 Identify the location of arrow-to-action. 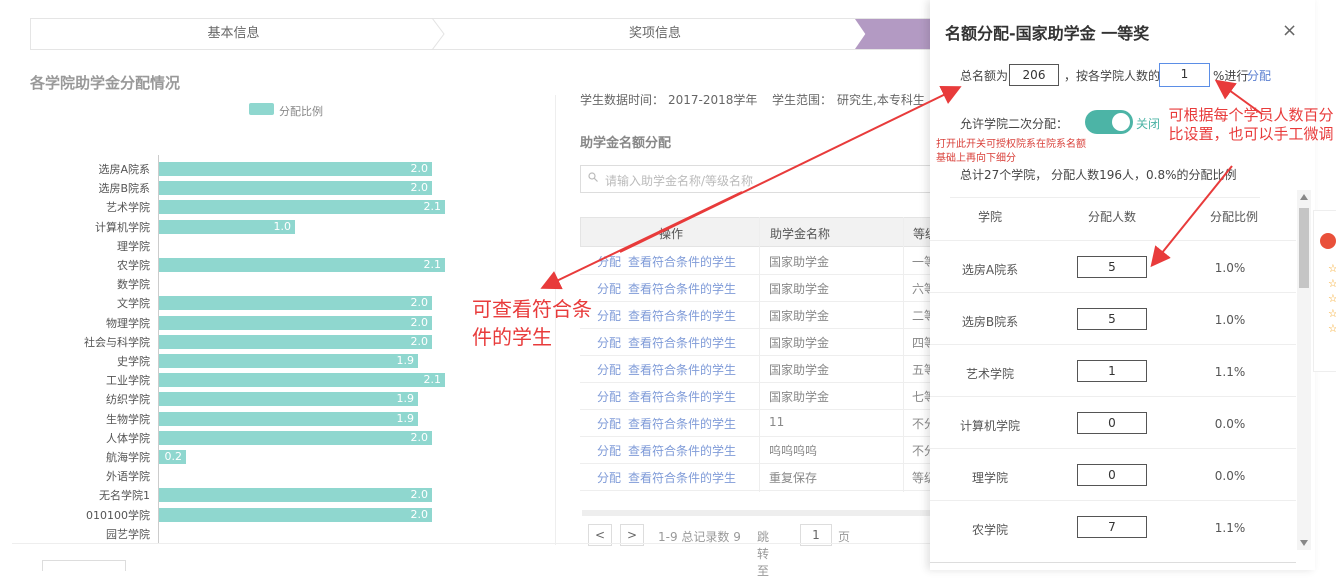
(641, 240).